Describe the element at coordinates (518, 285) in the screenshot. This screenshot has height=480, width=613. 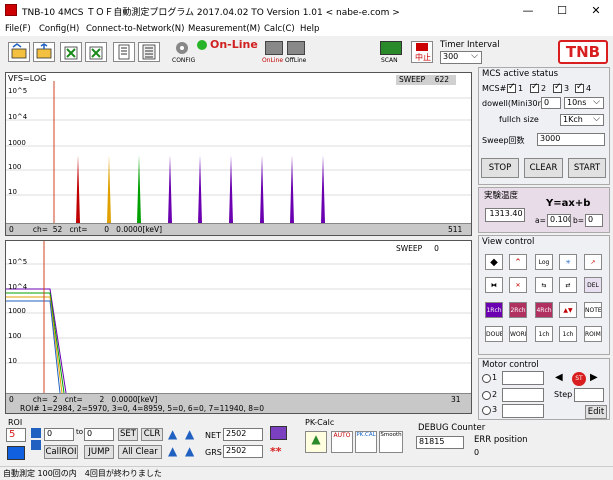
I see `shrink-icon: ✕` at that location.